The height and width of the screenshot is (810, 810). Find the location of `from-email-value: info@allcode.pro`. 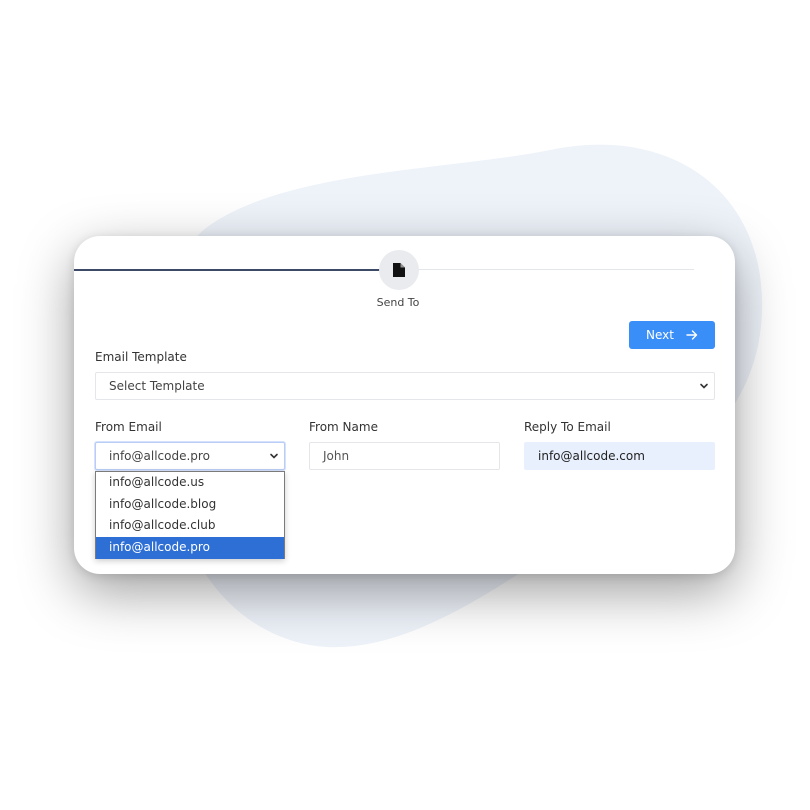

from-email-value: info@allcode.pro is located at coordinates (159, 456).